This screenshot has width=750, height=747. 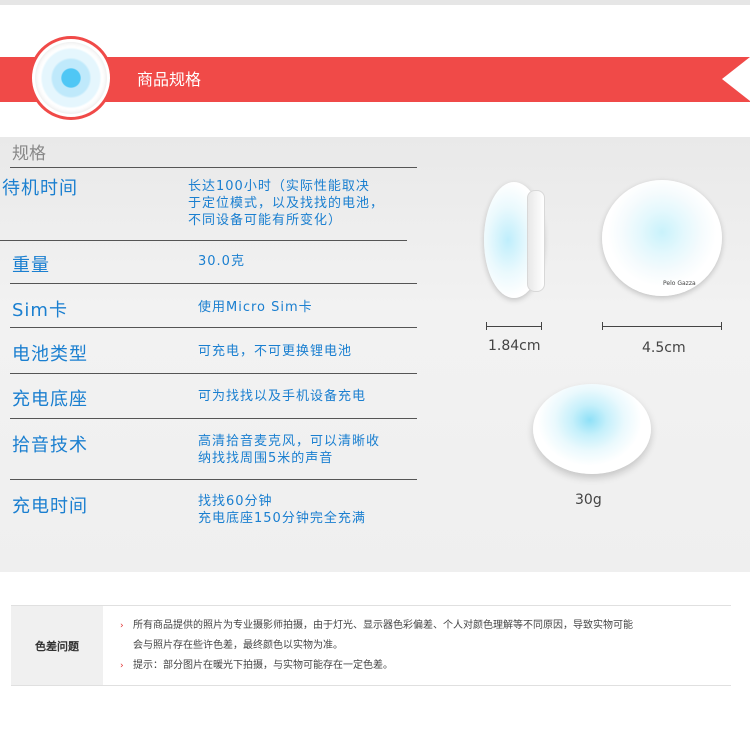 I want to click on notice-line-text: 会与照片存在些许色差，最终颜色以实物为准。, so click(x=238, y=645).